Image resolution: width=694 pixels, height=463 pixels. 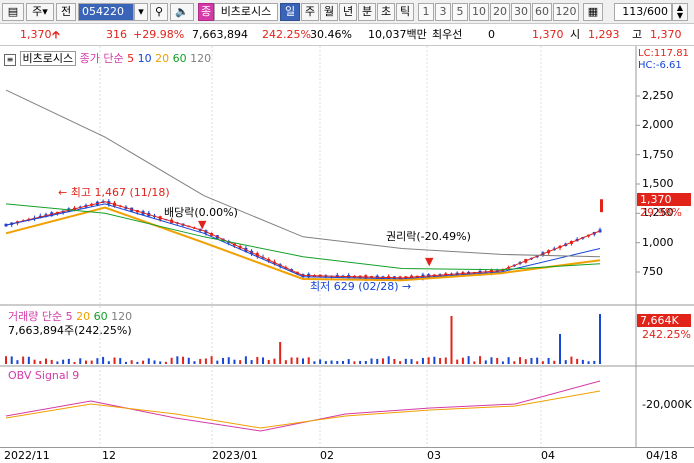 I want to click on chart-style-icon: ≡, so click(x=10, y=60).